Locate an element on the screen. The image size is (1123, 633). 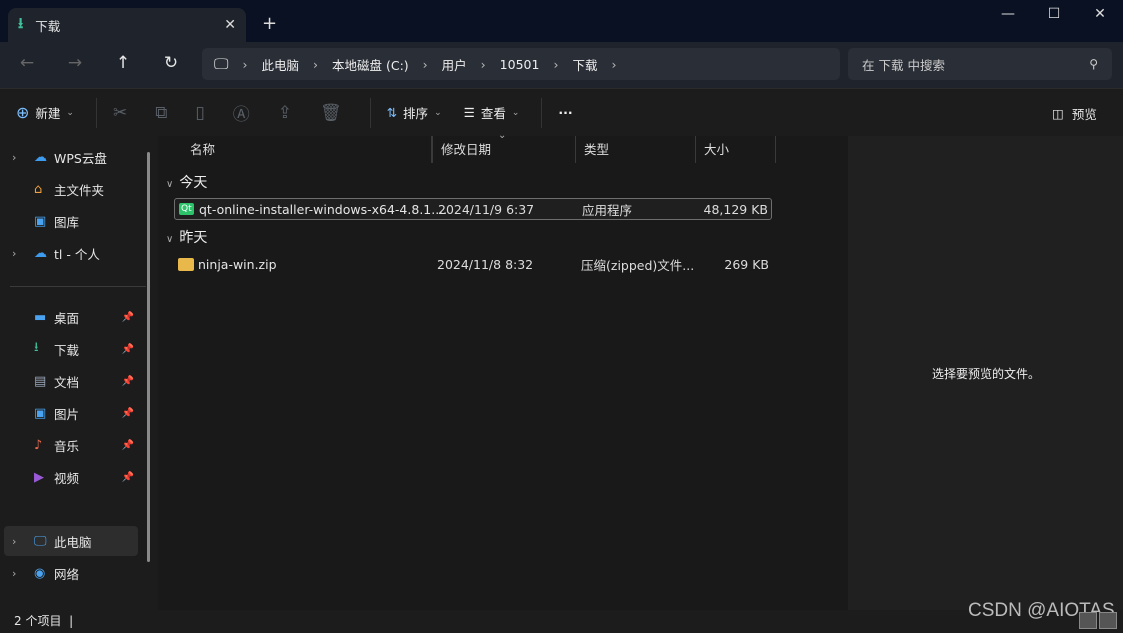
file-size: 269 KB is located at coordinates (746, 264).